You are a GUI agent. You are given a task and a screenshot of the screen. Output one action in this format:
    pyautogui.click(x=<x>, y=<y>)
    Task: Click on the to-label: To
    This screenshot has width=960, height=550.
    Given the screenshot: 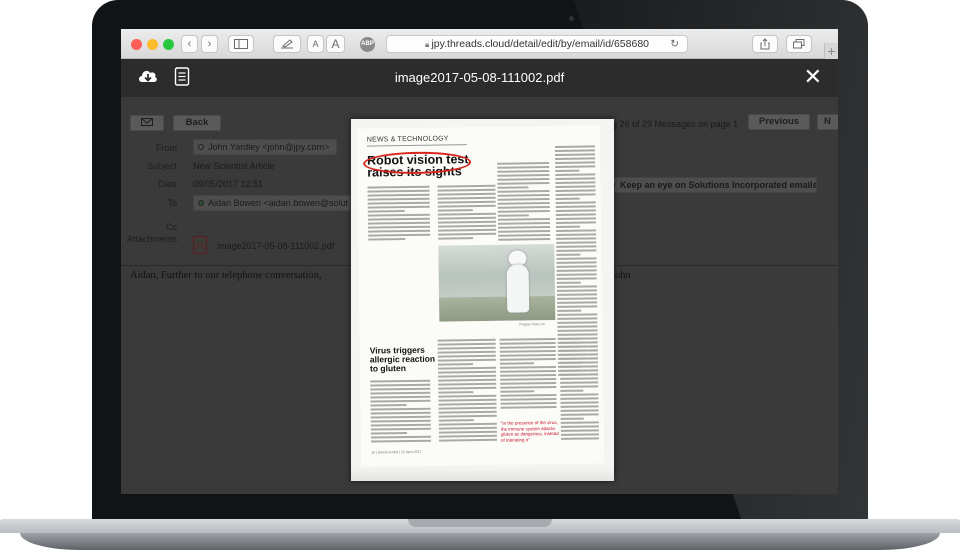 What is the action you would take?
    pyautogui.click(x=172, y=203)
    